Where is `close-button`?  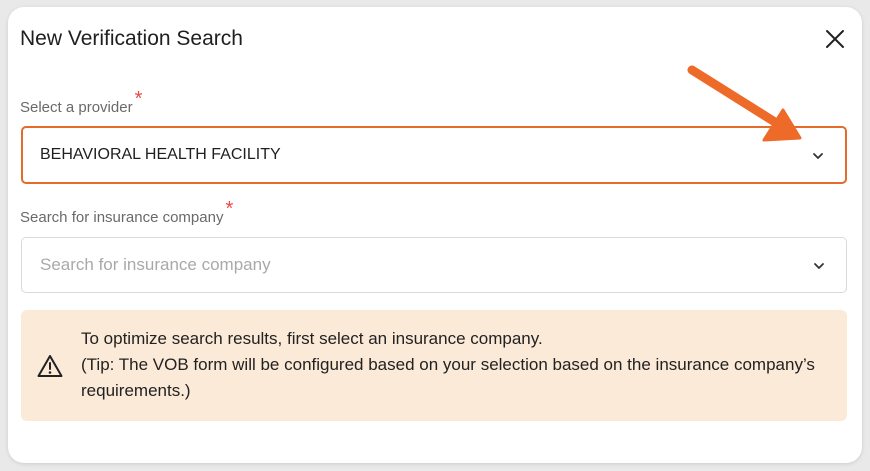
close-button is located at coordinates (835, 39).